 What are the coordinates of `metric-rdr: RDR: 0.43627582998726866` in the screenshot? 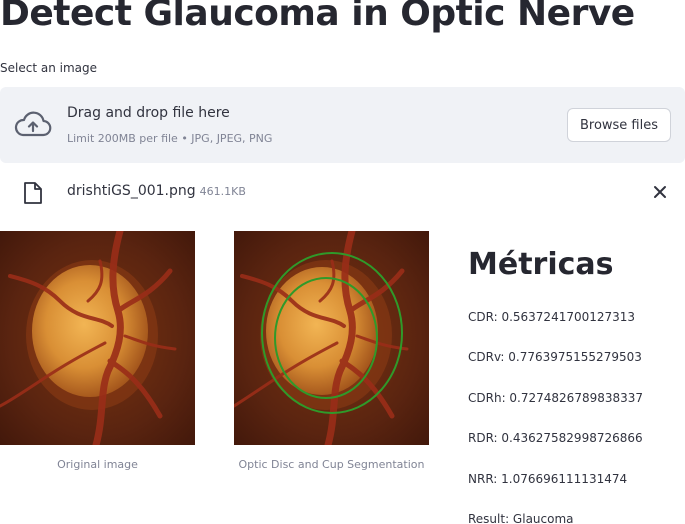 It's located at (555, 438).